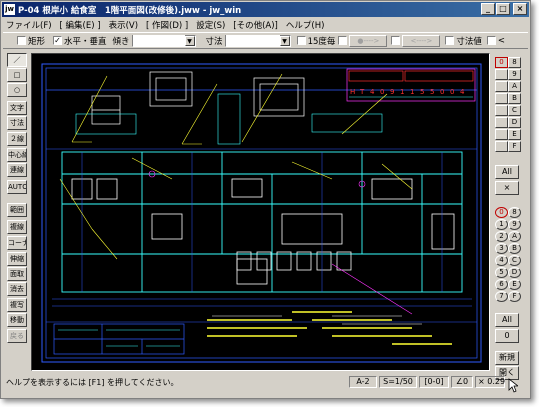  I want to click on dim-dropdown-arrow: ▼, so click(284, 40).